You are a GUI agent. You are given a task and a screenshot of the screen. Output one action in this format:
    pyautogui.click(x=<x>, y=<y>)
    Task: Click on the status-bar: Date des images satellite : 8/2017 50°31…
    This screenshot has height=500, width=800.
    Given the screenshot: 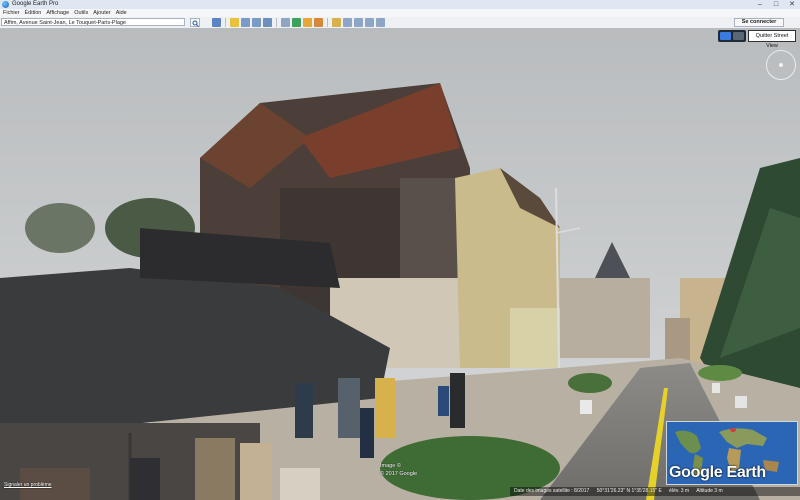 What is the action you would take?
    pyautogui.click(x=655, y=491)
    